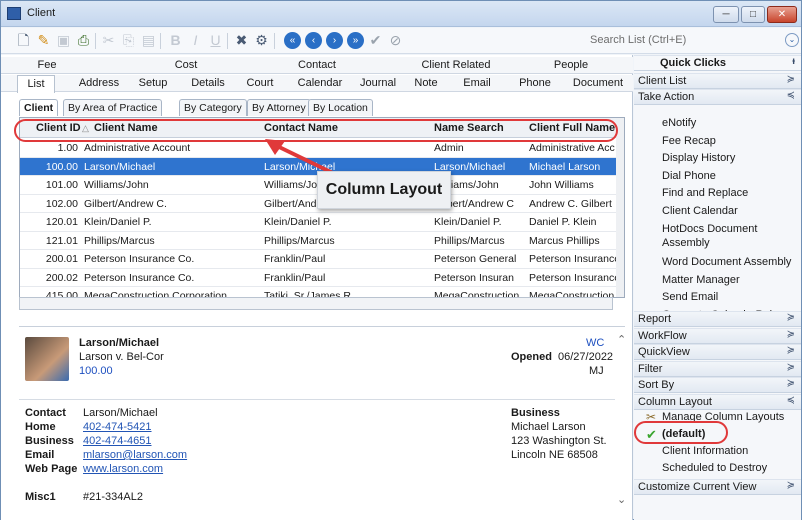 Image resolution: width=802 pixels, height=520 pixels. Describe the element at coordinates (705, 451) in the screenshot. I see `layout-client-information: Client Information` at that location.